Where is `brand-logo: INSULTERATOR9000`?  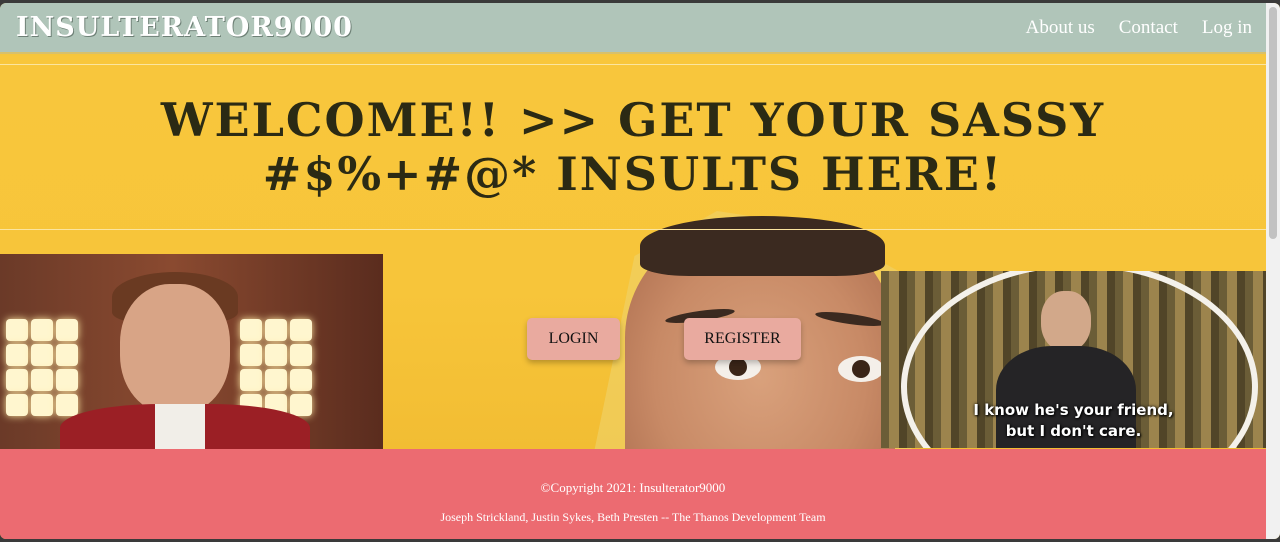 brand-logo: INSULTERATOR9000 is located at coordinates (184, 27).